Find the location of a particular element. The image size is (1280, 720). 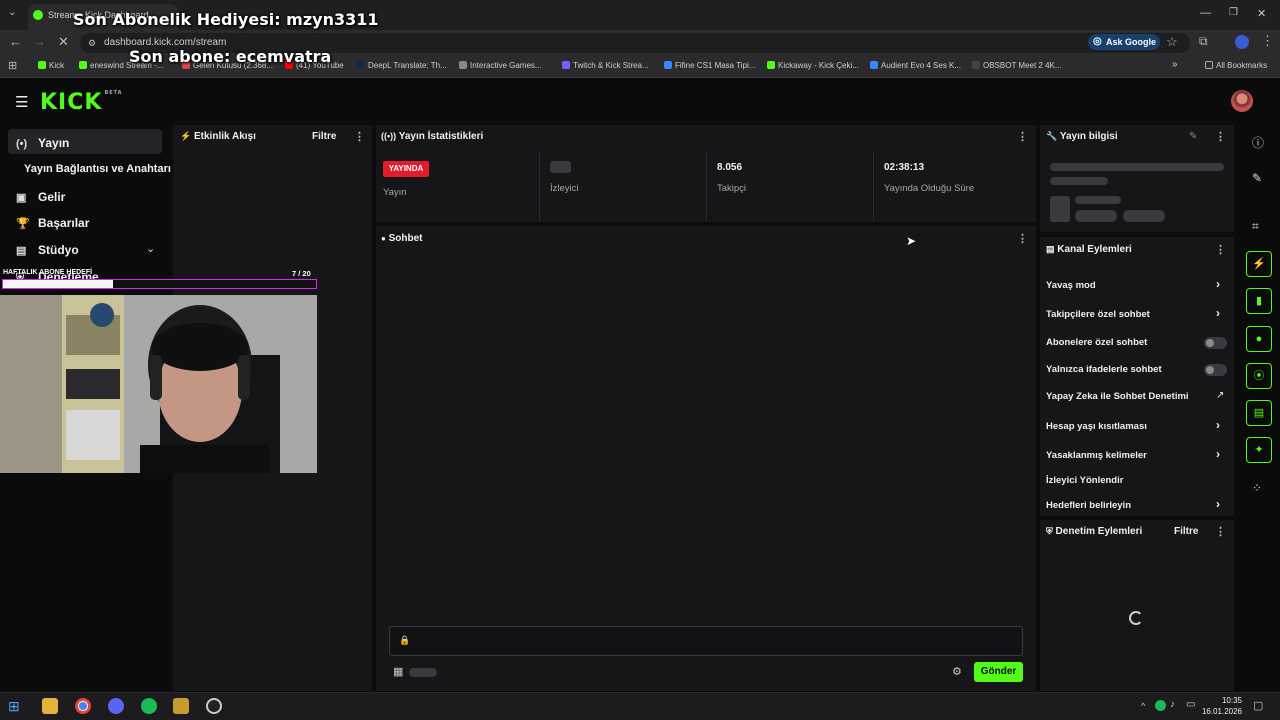

account-age-action: Hesap yaşı kısıtlaması is located at coordinates (1096, 426).